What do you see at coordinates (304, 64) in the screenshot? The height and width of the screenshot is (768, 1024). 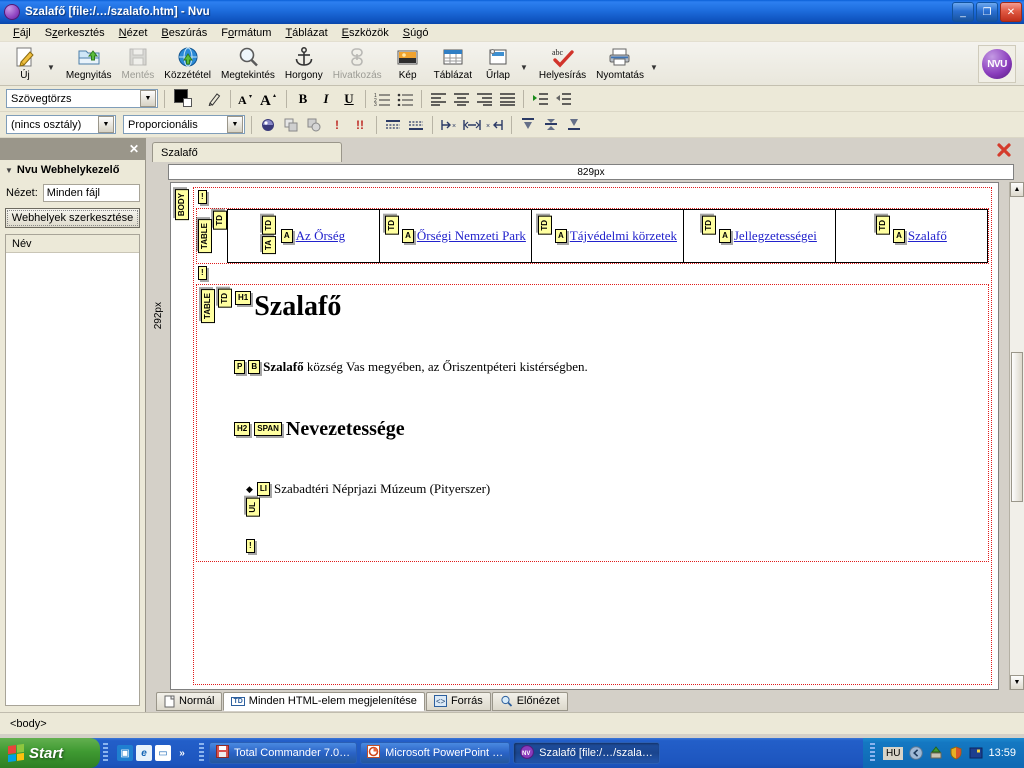 I see `toolbar-anchor-button: Horgony` at bounding box center [304, 64].